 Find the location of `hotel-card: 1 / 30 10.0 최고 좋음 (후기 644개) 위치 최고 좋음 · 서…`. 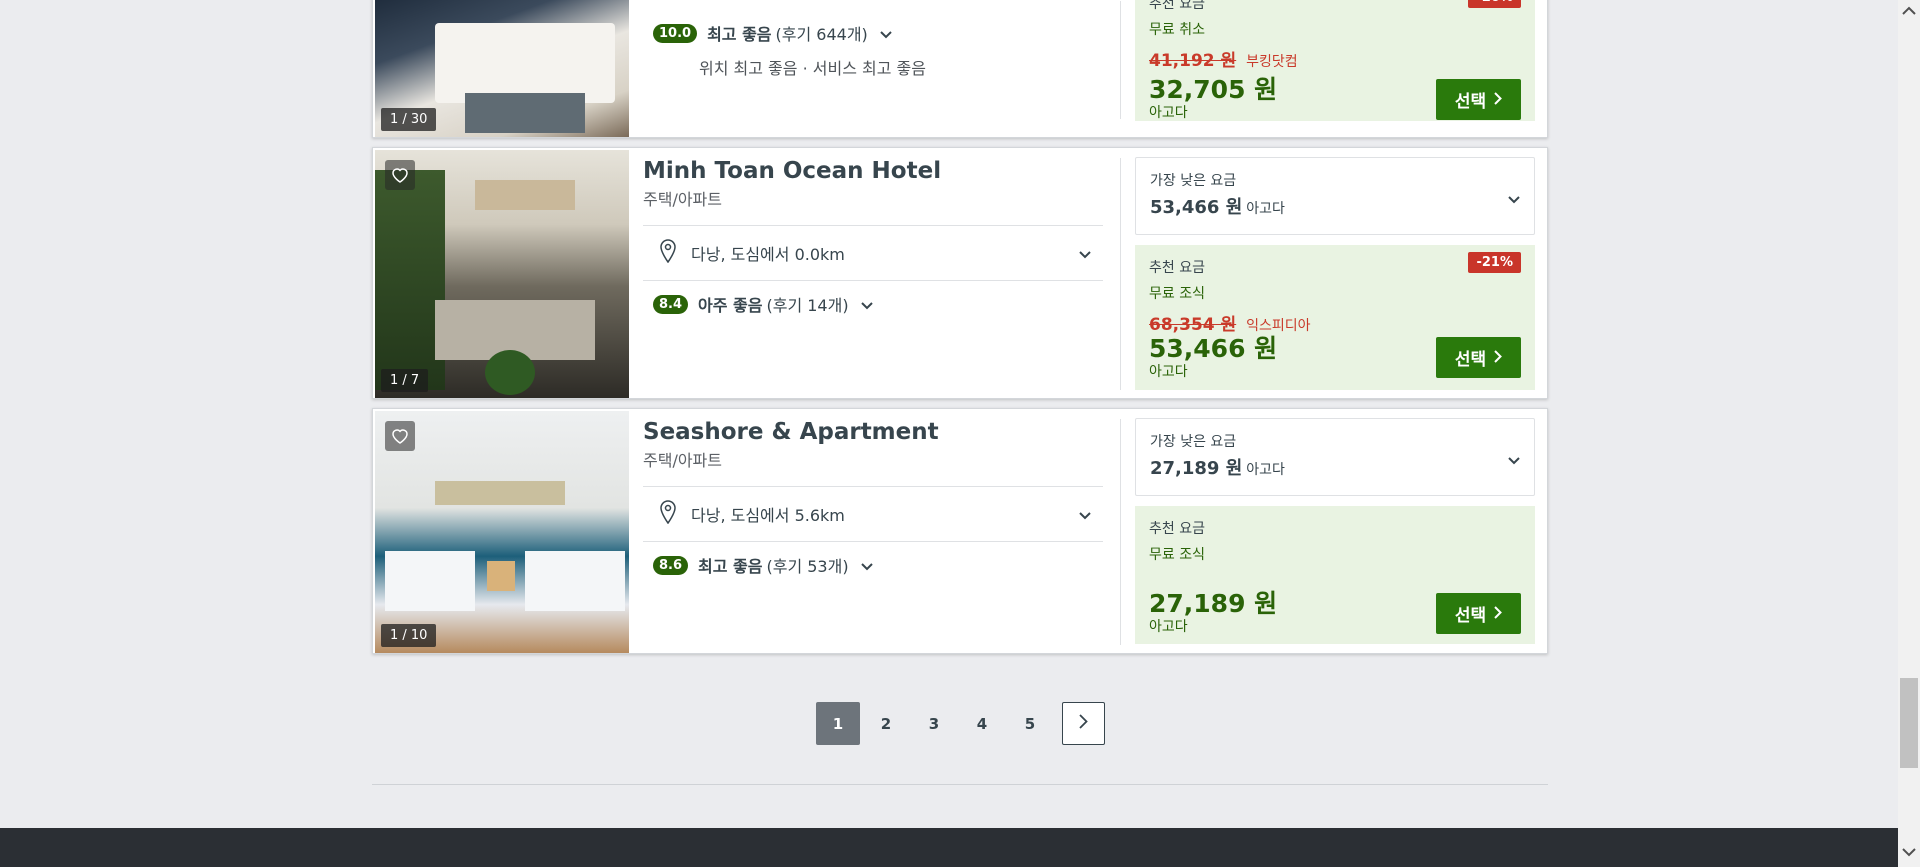

hotel-card: 1 / 30 10.0 최고 좋음 (후기 644개) 위치 최고 좋음 · 서… is located at coordinates (960, 69).